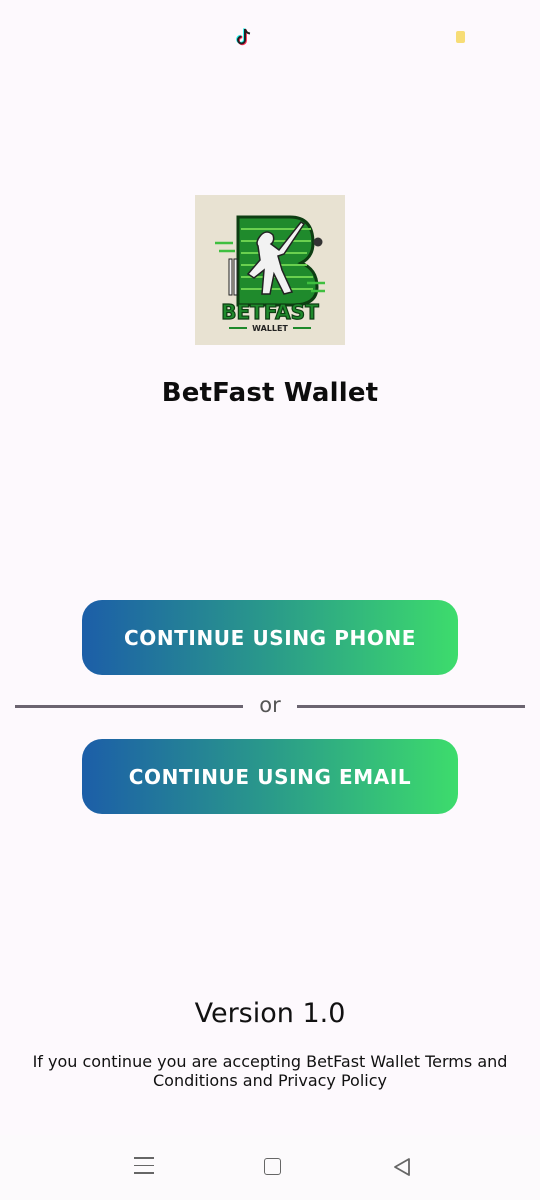 The image size is (540, 1200). Describe the element at coordinates (270, 312) in the screenshot. I see `logo-brand-text: BETFAST` at that location.